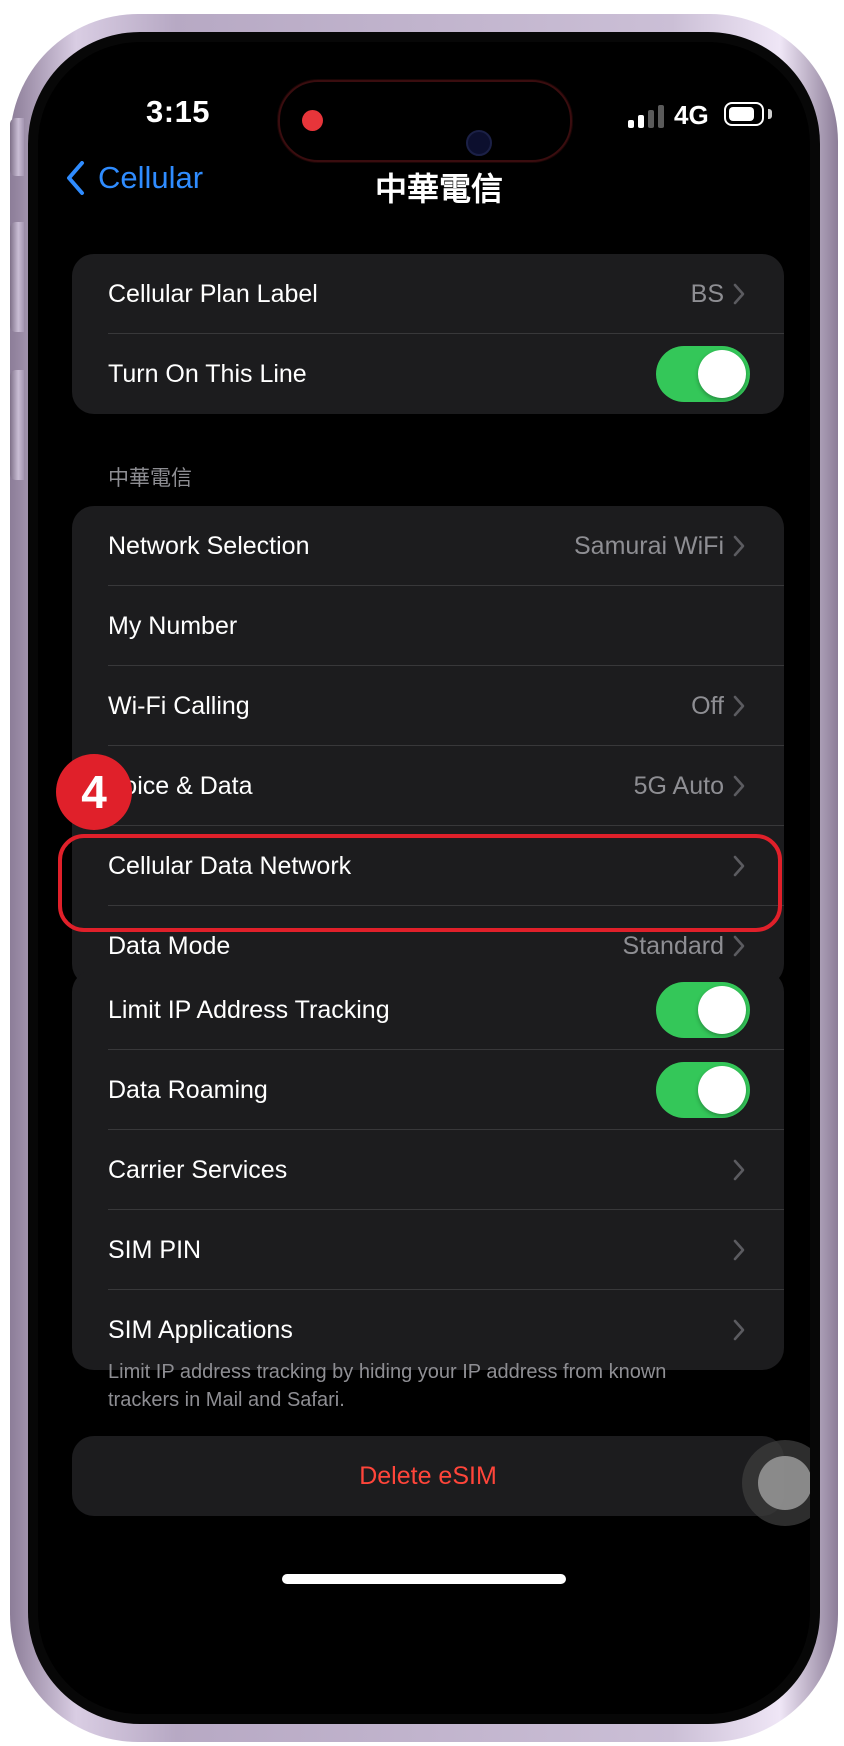  Describe the element at coordinates (188, 1089) in the screenshot. I see `row-label: Data Roaming` at that location.